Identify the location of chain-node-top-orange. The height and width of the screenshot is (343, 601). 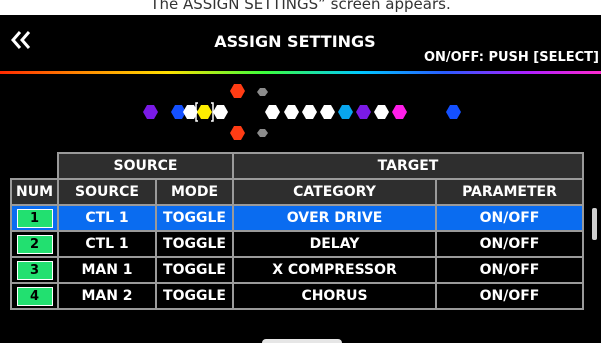
(237, 91).